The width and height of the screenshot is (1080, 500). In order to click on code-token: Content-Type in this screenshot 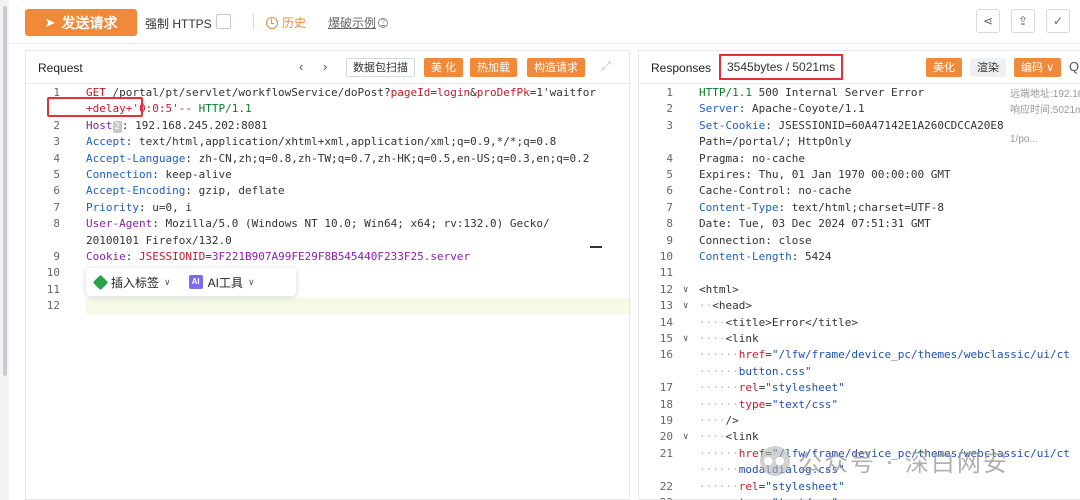, I will do `click(739, 207)`.